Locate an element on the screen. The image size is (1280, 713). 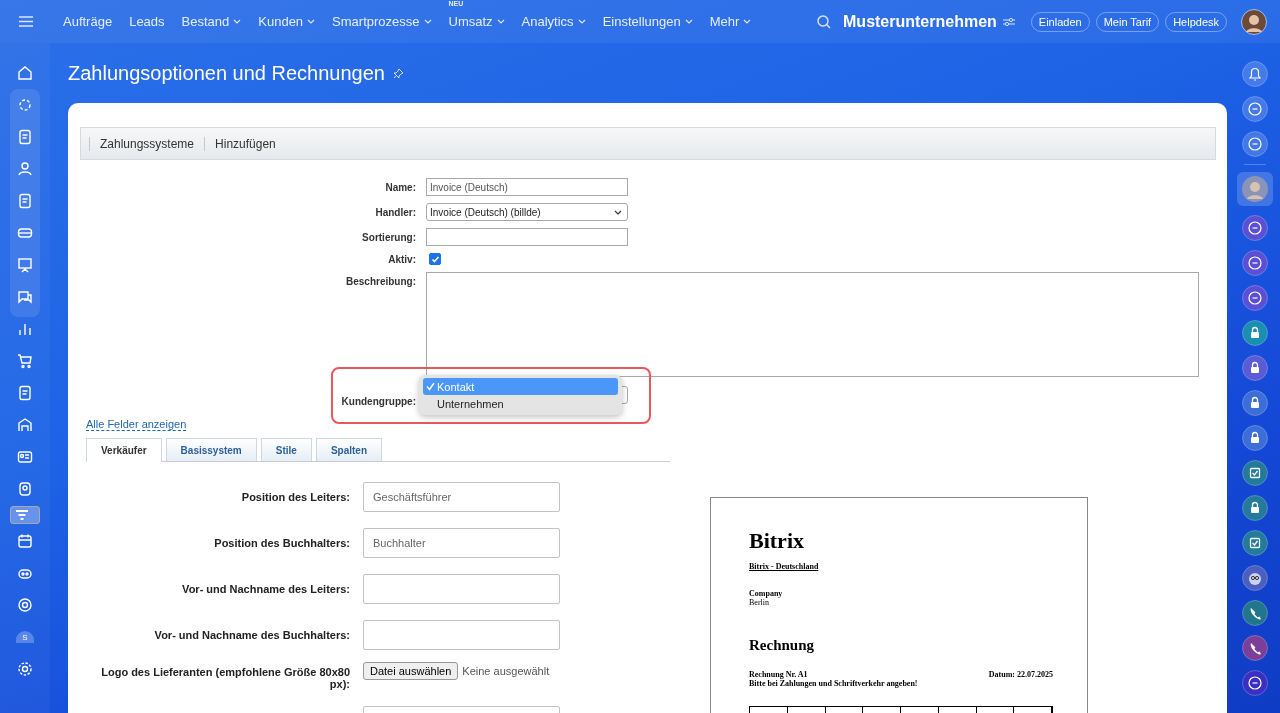
description-textarea is located at coordinates (812, 324).